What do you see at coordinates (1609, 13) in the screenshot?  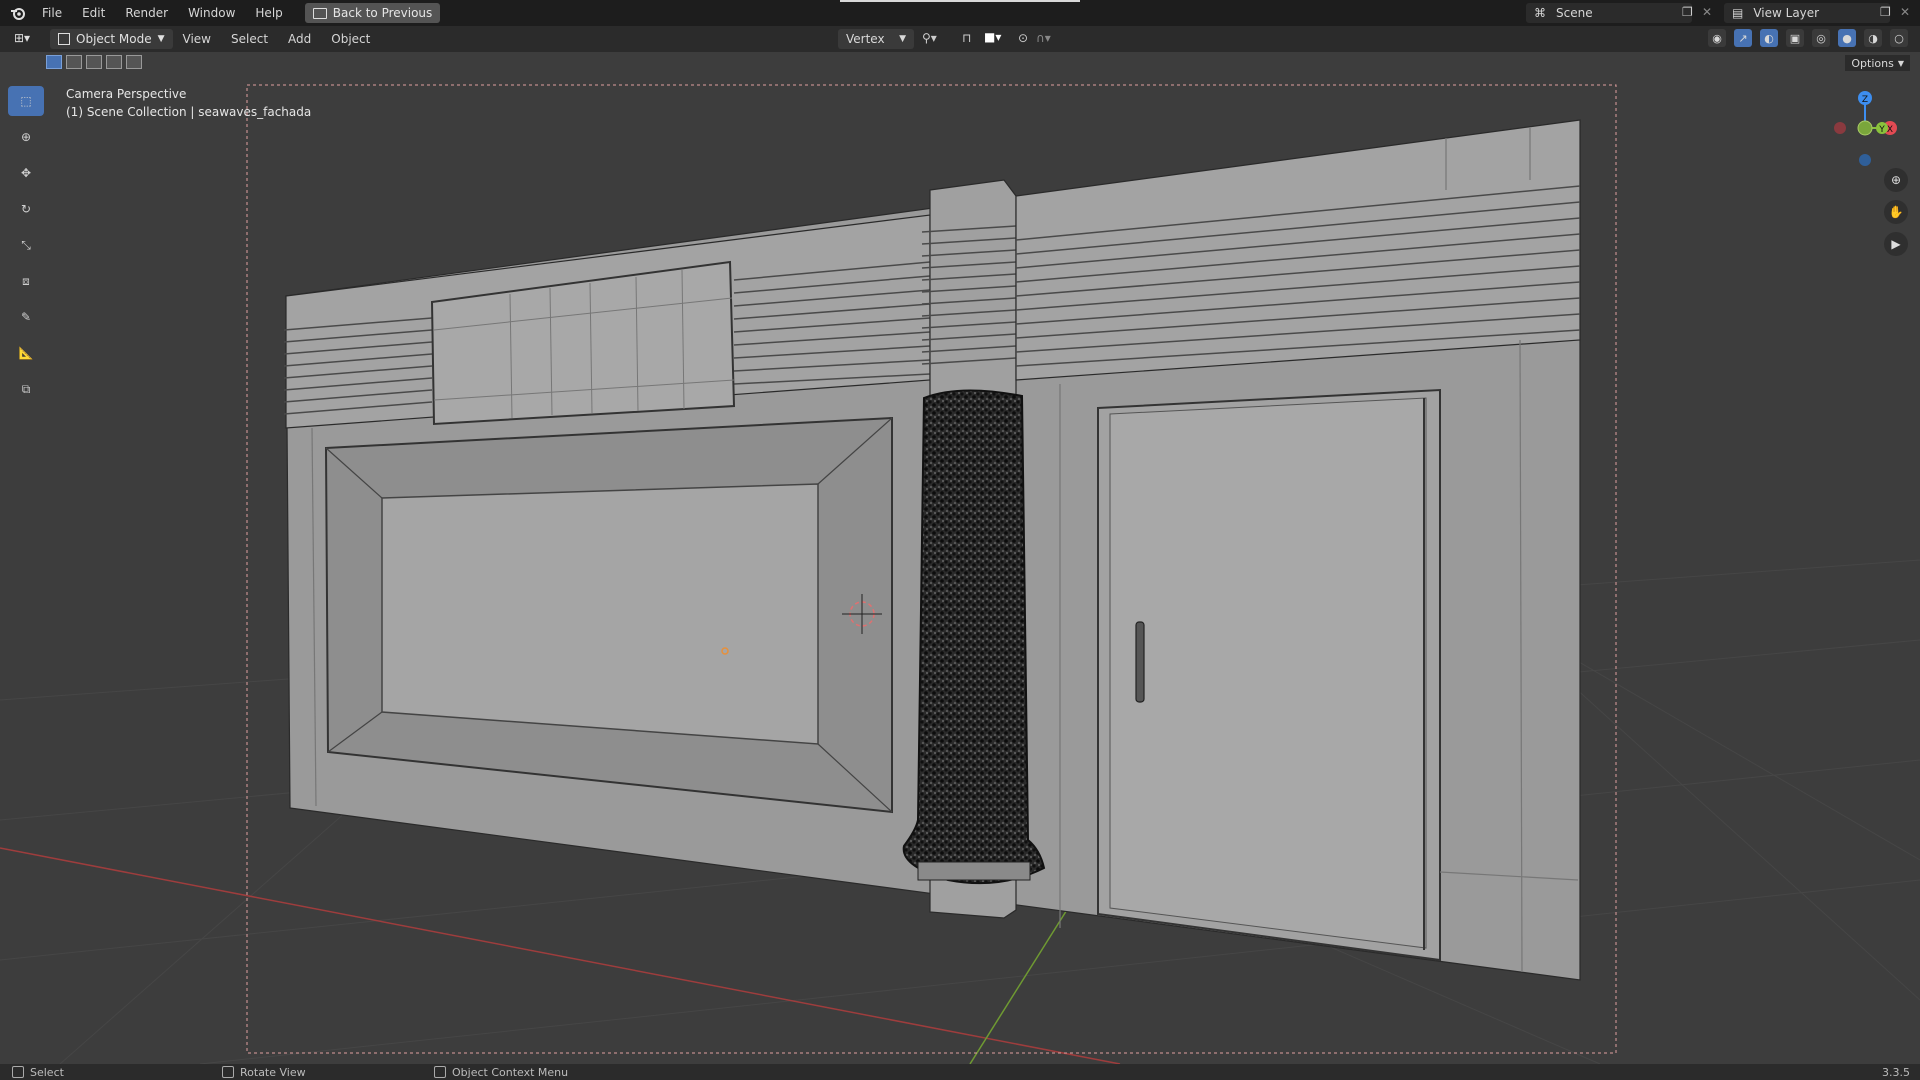 I see `scene-selector: ⌘ Scene` at bounding box center [1609, 13].